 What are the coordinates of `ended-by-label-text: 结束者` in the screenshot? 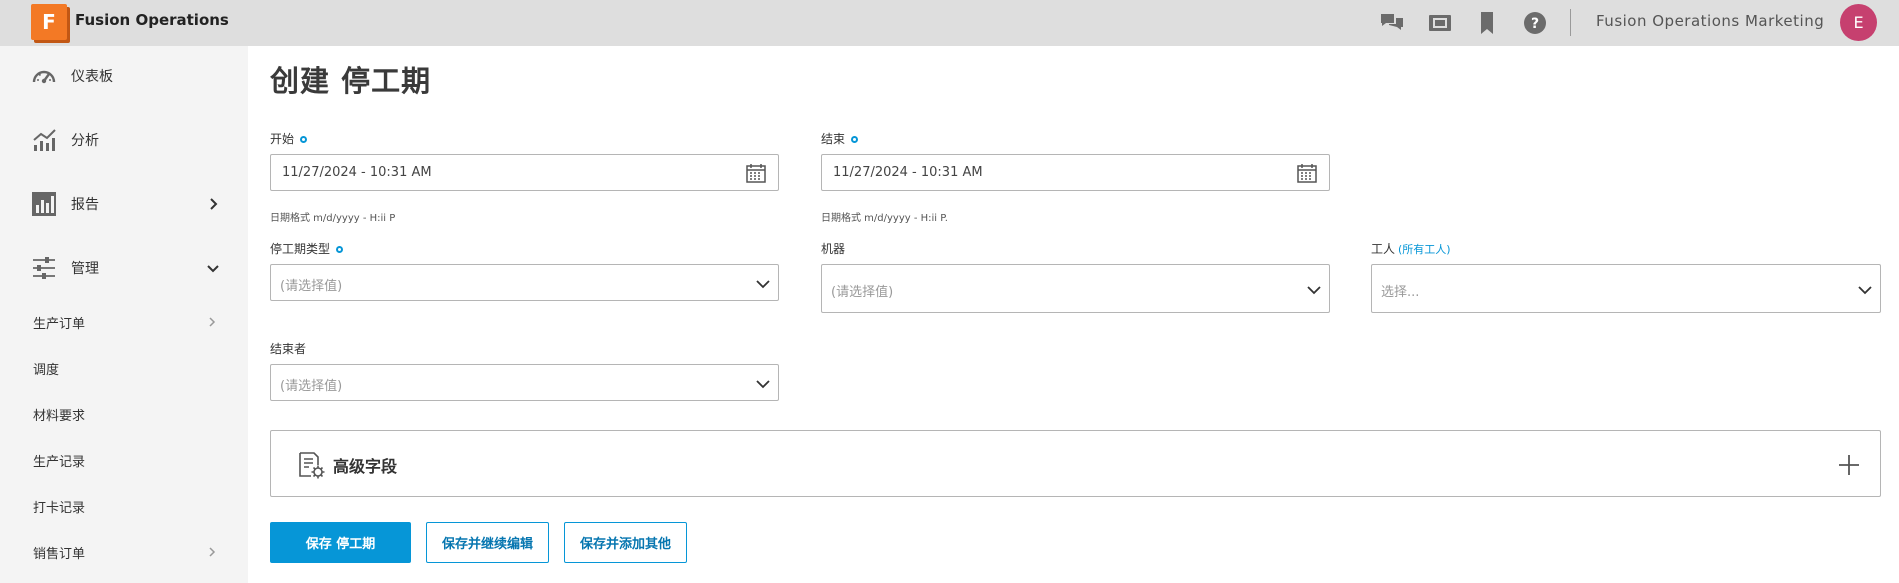 It's located at (288, 349).